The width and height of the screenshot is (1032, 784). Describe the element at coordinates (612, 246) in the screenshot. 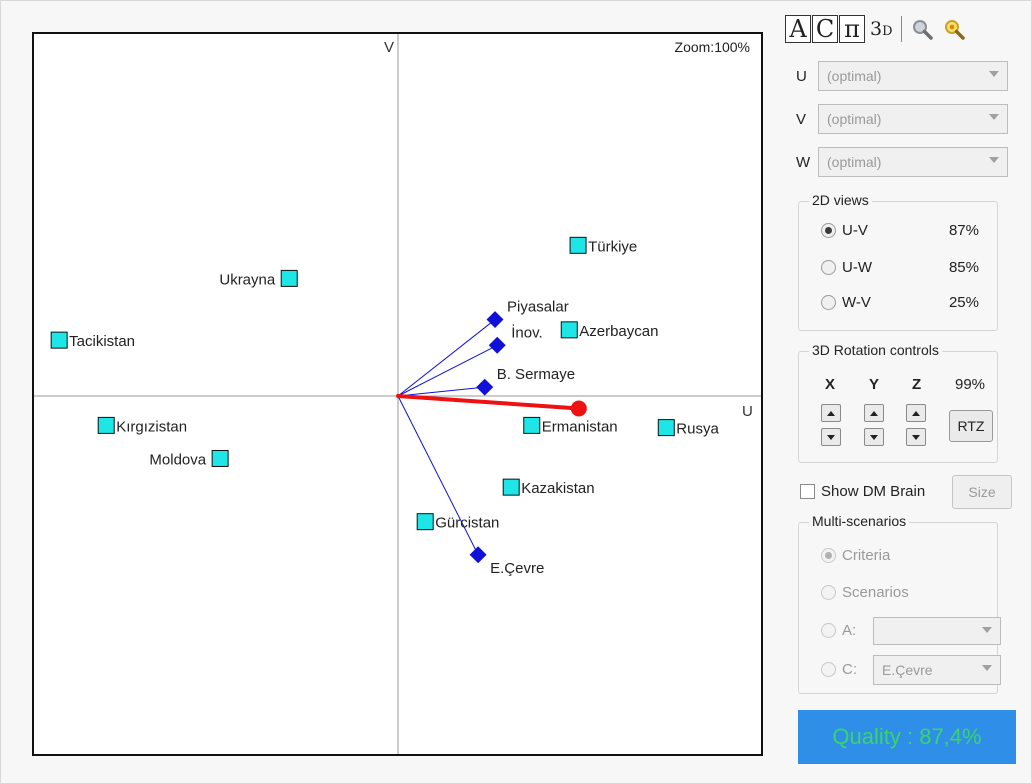

I see `country-label: Türkiye` at that location.